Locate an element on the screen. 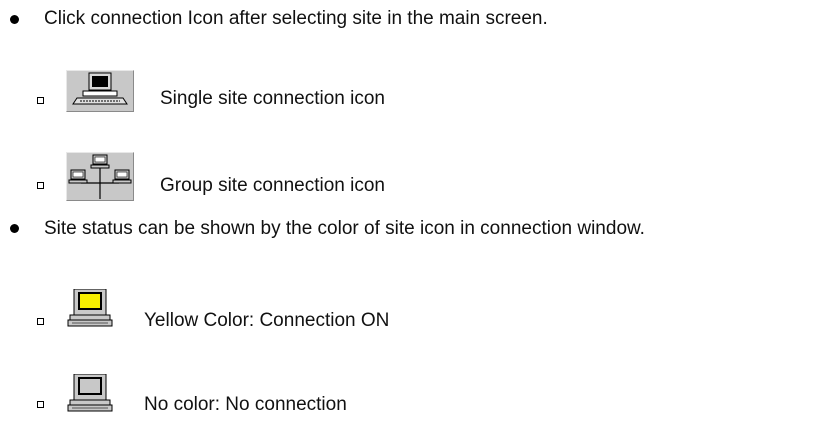 The height and width of the screenshot is (428, 840). site-disconnected-icon is located at coordinates (90, 393).